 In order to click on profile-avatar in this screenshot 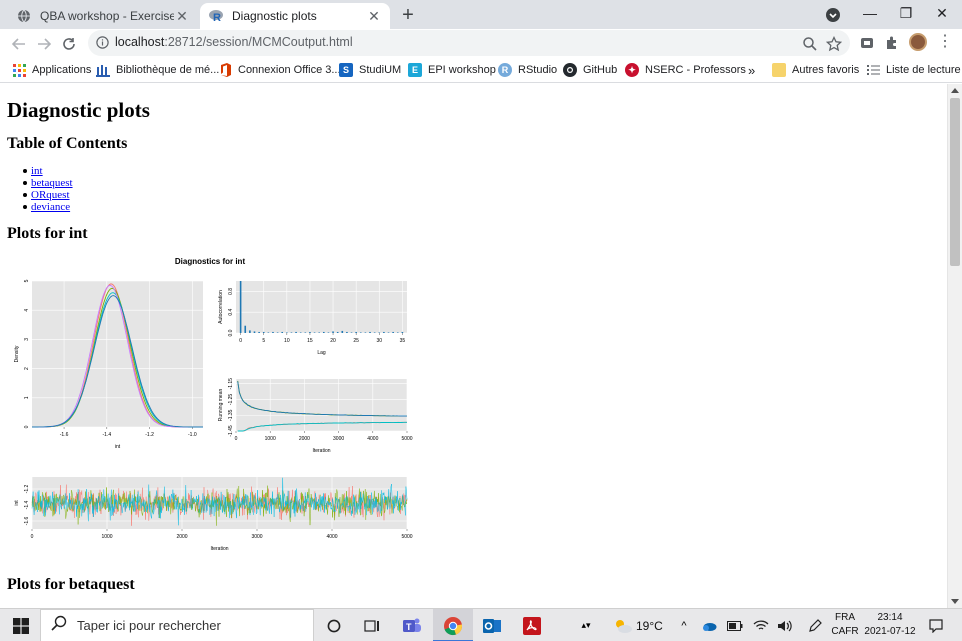, I will do `click(918, 42)`.